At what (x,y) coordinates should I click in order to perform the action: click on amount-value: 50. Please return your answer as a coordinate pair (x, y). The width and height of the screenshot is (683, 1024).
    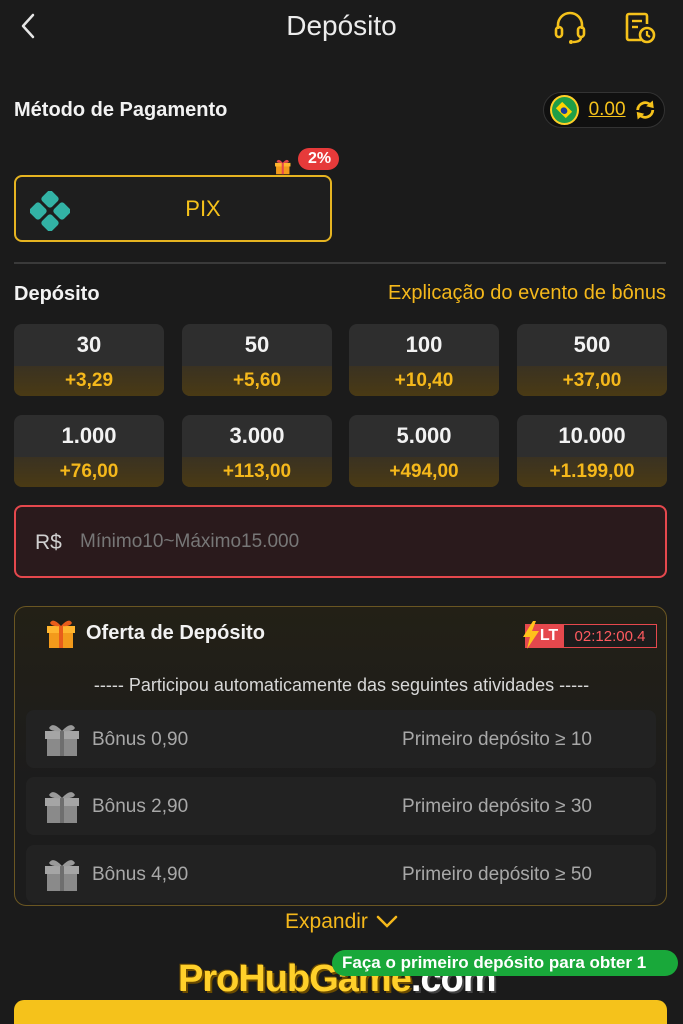
    Looking at the image, I should click on (257, 344).